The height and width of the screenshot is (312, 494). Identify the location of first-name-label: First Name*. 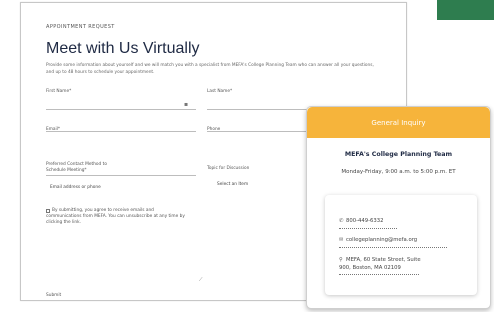
(59, 91).